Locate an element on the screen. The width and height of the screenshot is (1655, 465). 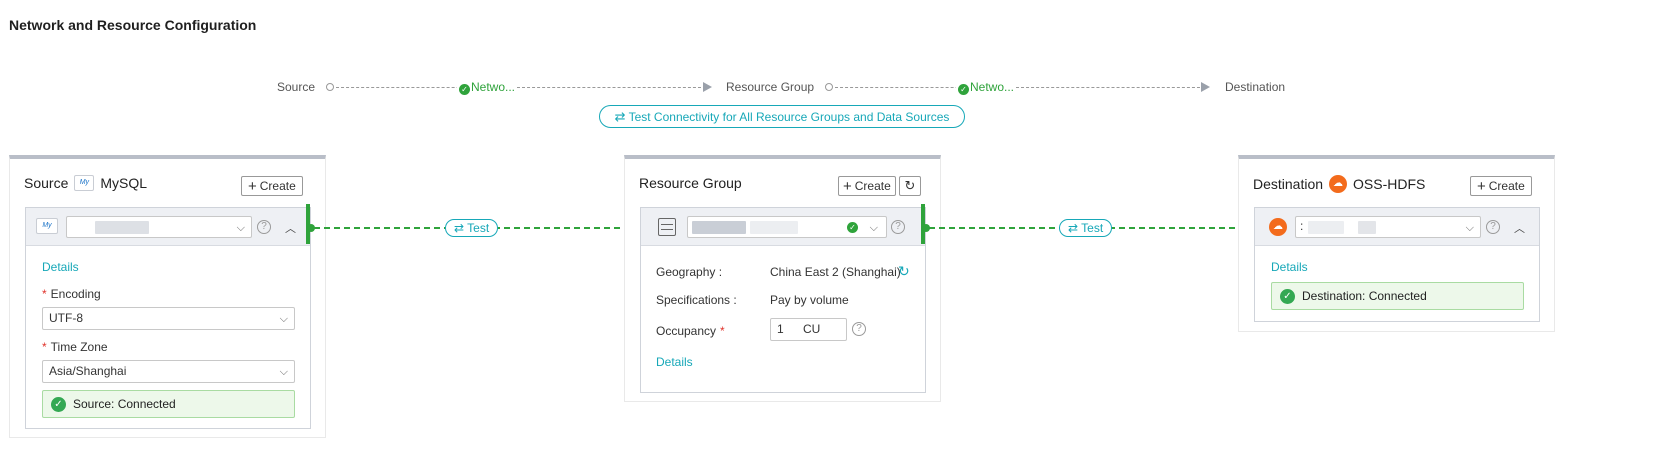
timezone-select: Asia/Shanghai ⌵ is located at coordinates (168, 371).